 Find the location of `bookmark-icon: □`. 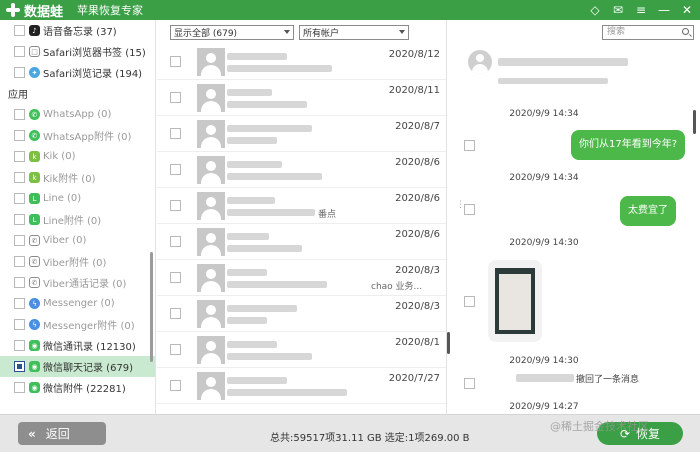

bookmark-icon: □ is located at coordinates (34, 51).